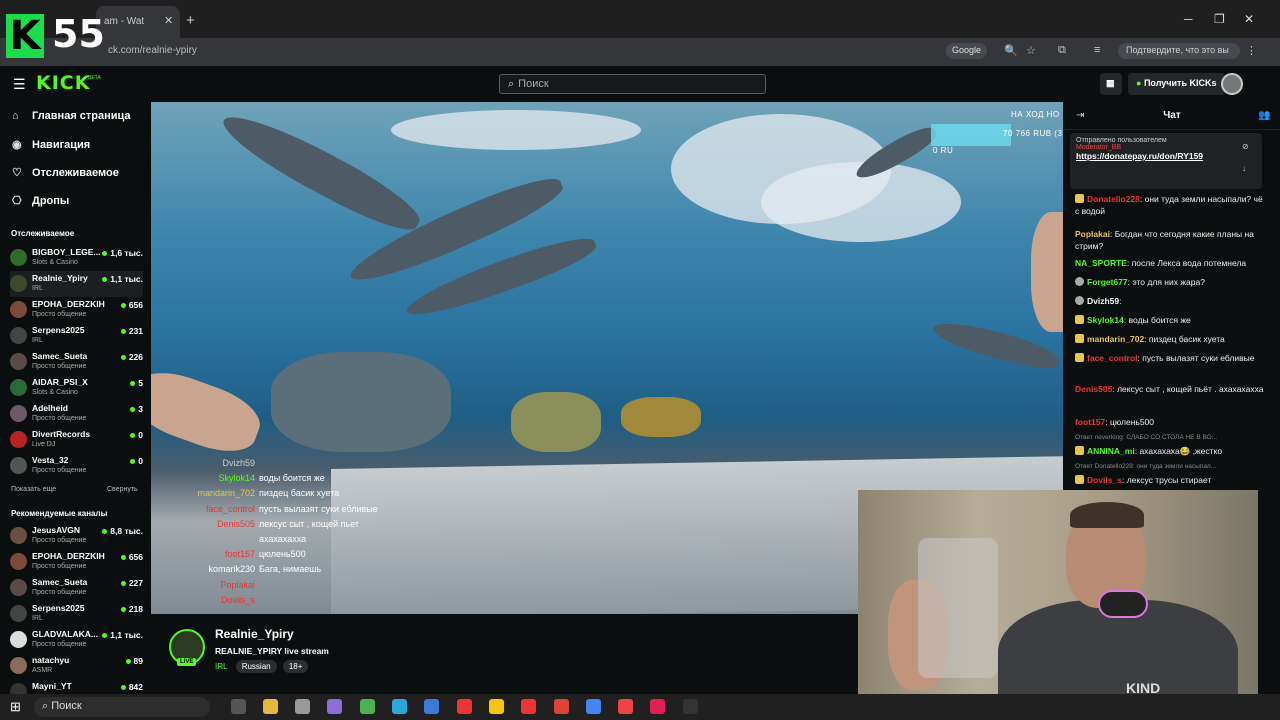 This screenshot has height=720, width=1280. What do you see at coordinates (76, 588) in the screenshot?
I see `sidebar-channel-2: Samec_Sueta Просто общение 227` at bounding box center [76, 588].